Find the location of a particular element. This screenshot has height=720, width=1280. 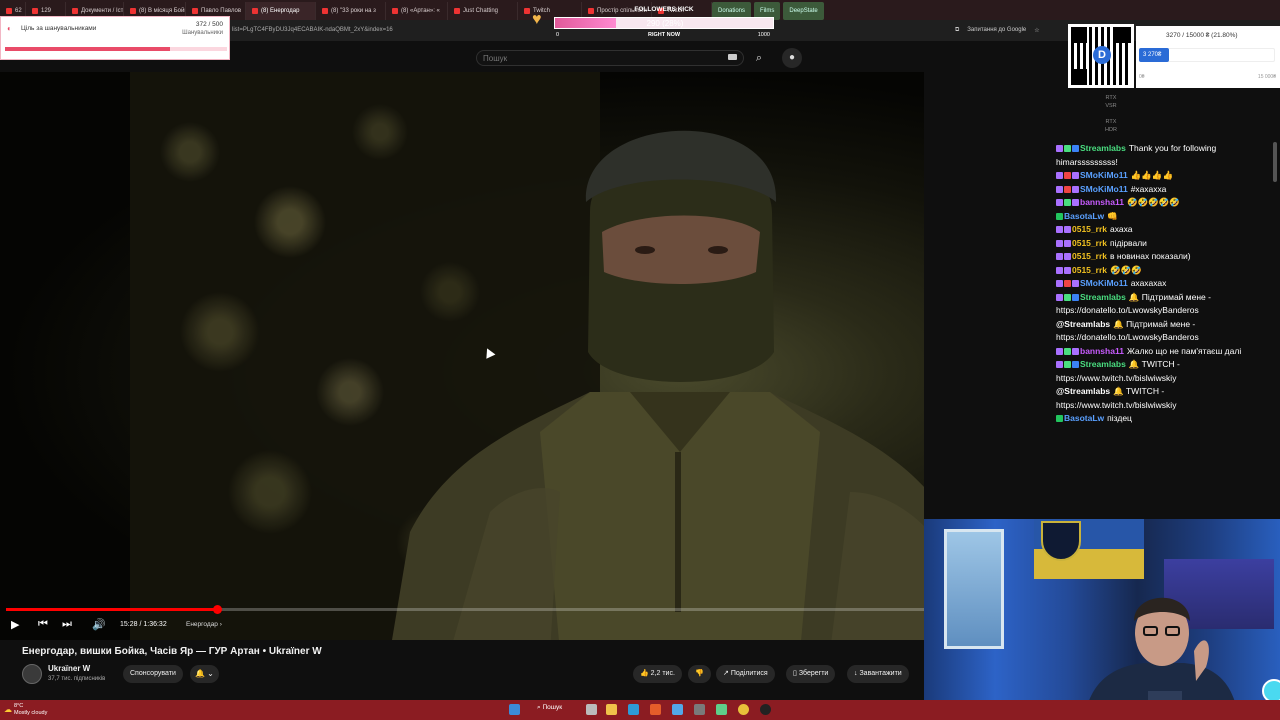

browser-tab: Just Chatting is located at coordinates (483, 11).